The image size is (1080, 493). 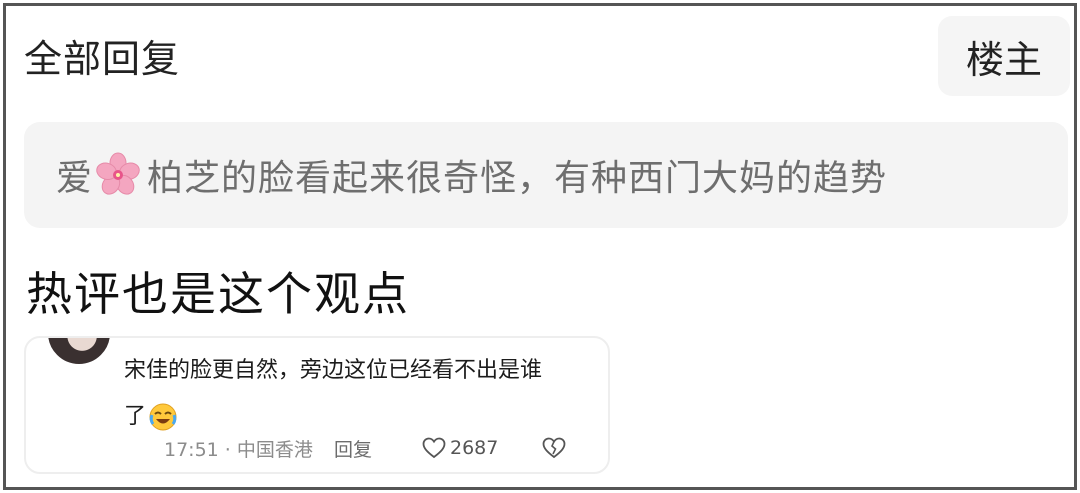 I want to click on avatar, so click(x=79, y=352).